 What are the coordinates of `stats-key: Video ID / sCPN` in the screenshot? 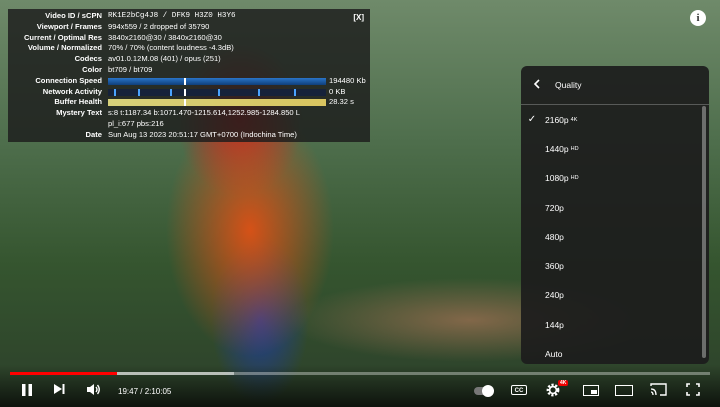 It's located at (73, 15).